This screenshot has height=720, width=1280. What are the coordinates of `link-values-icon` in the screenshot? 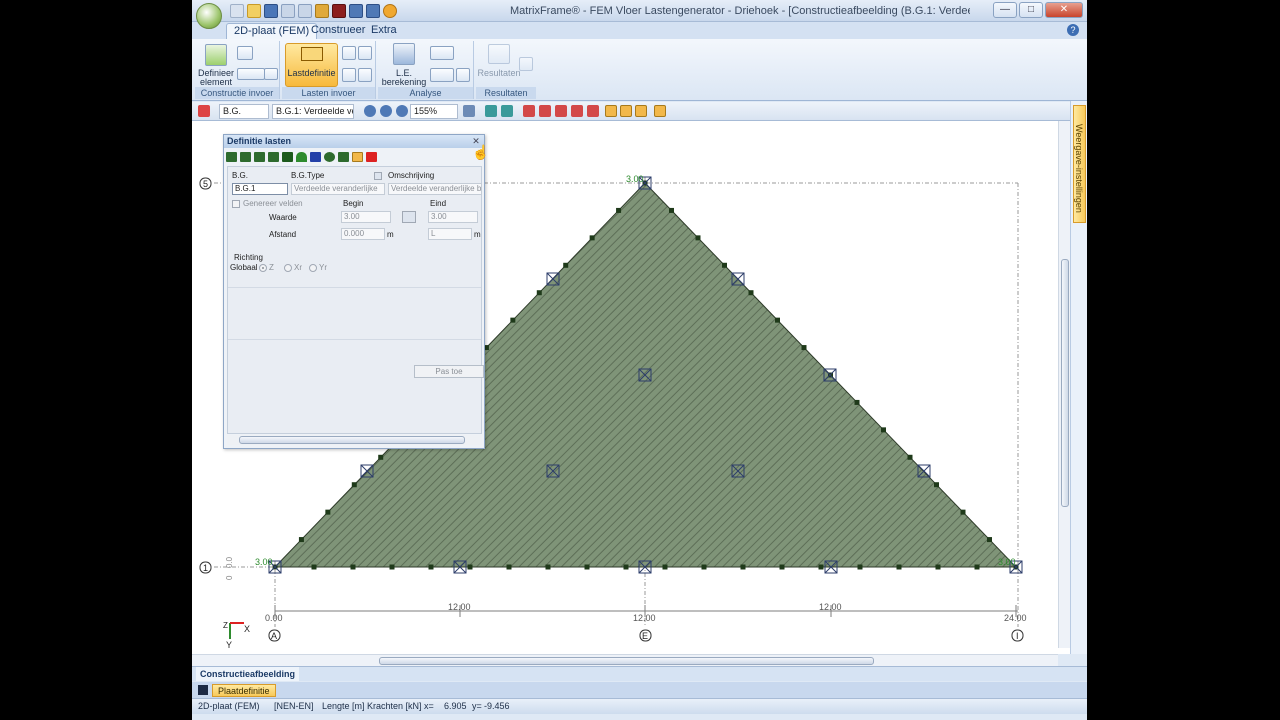 It's located at (409, 217).